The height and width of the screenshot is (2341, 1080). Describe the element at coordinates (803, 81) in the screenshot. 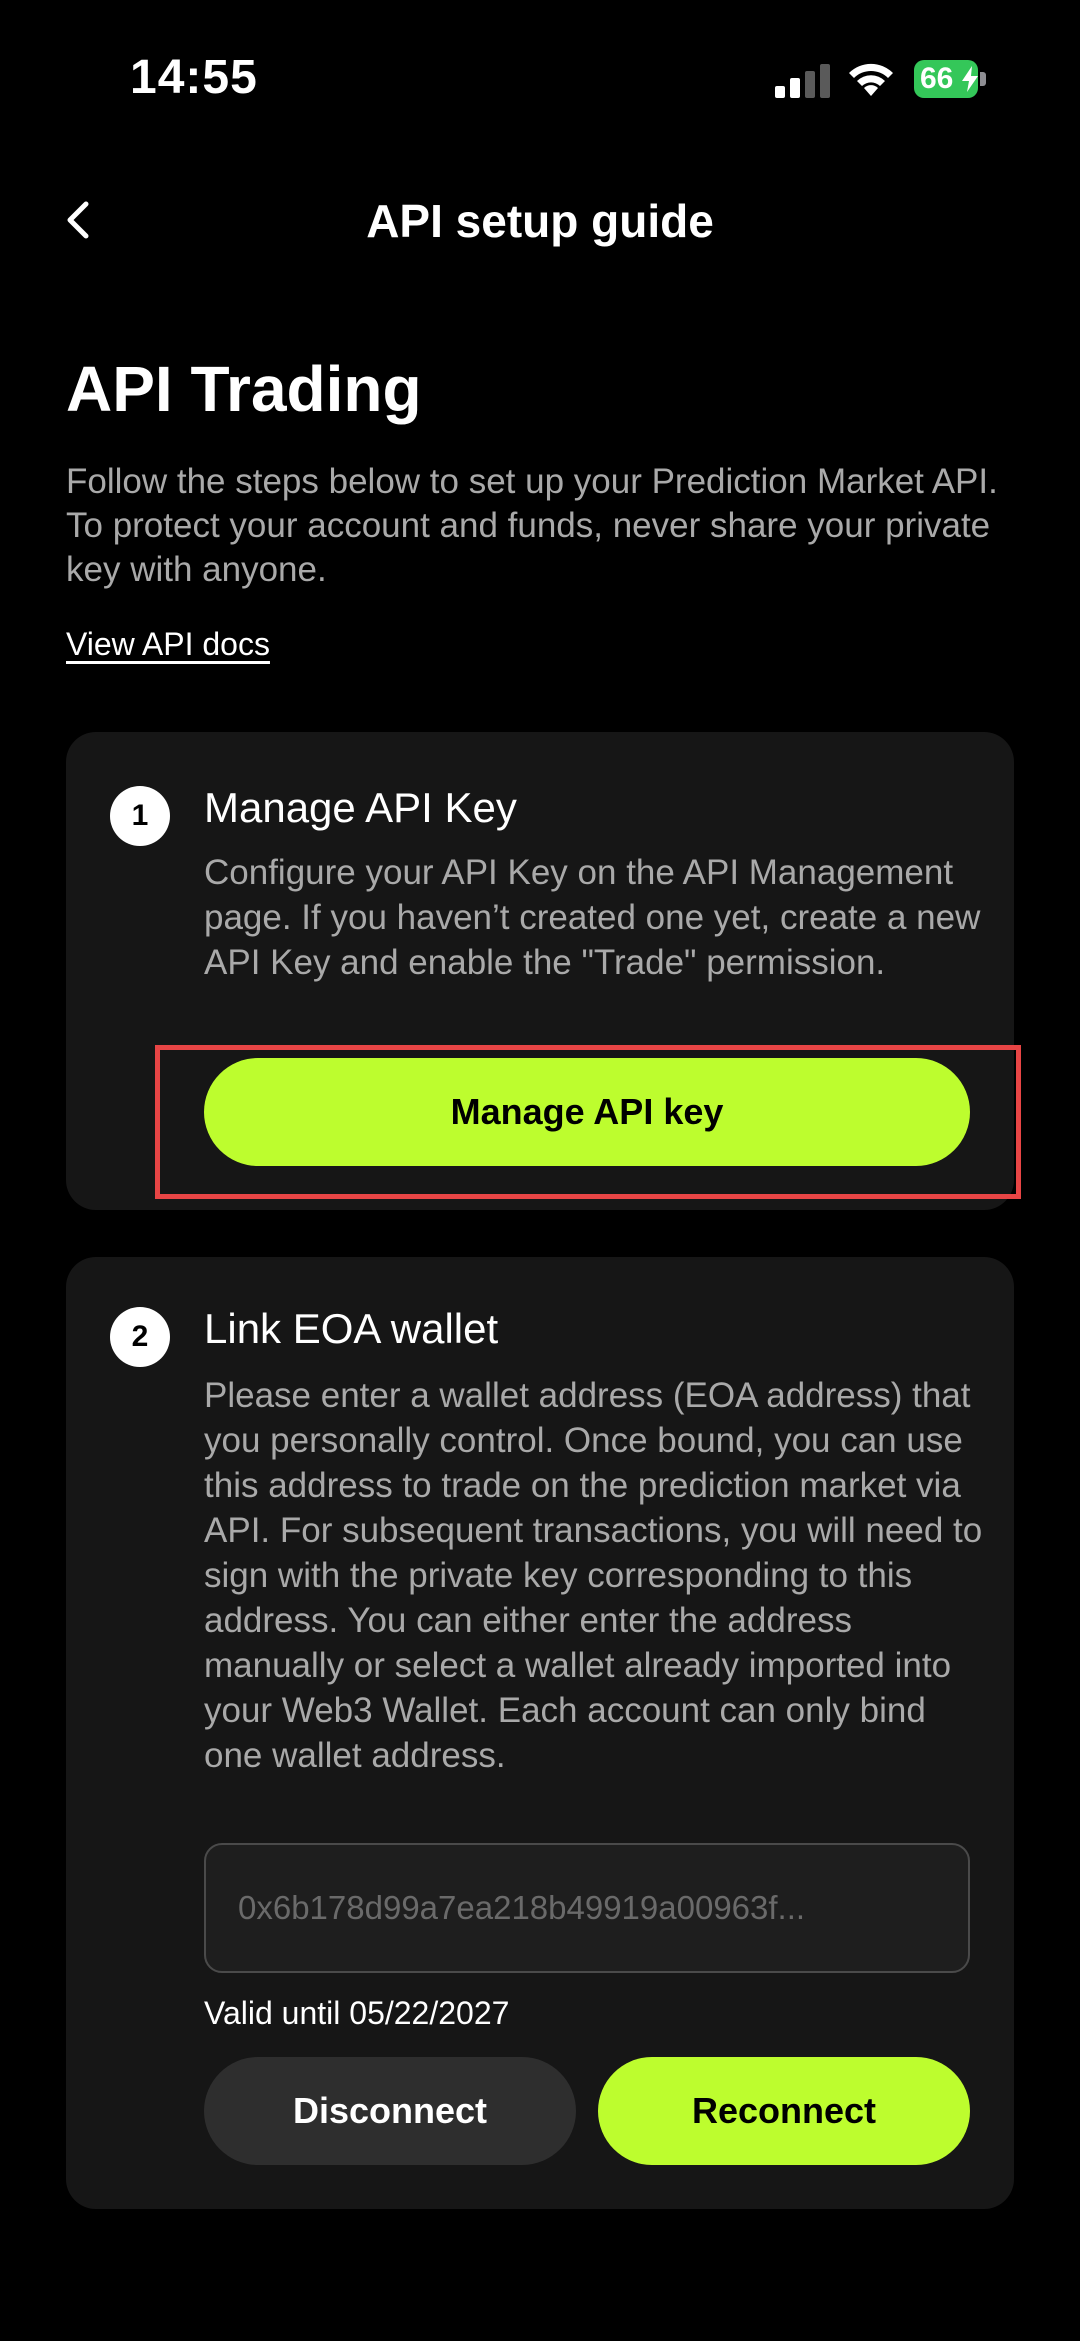

I see `cellular-signal-icon` at that location.